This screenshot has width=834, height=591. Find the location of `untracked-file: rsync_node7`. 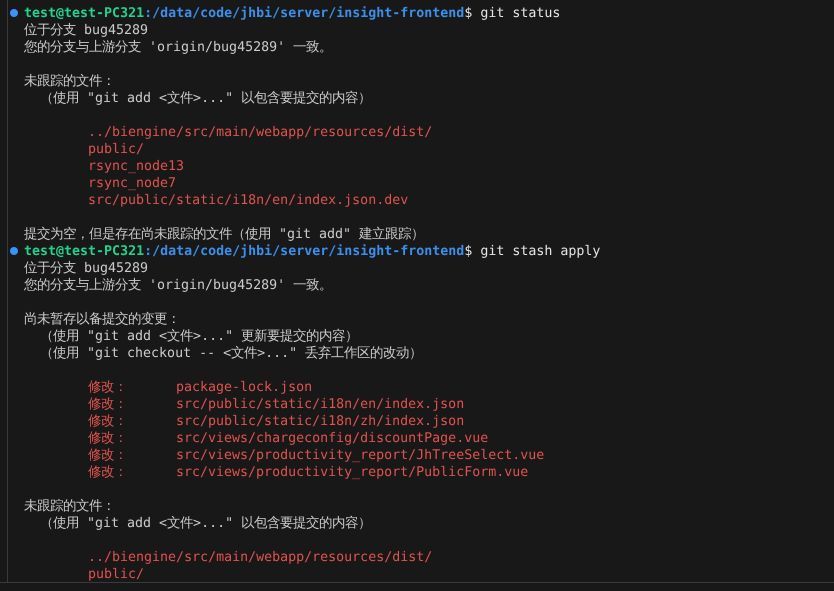

untracked-file: rsync_node7 is located at coordinates (132, 183).